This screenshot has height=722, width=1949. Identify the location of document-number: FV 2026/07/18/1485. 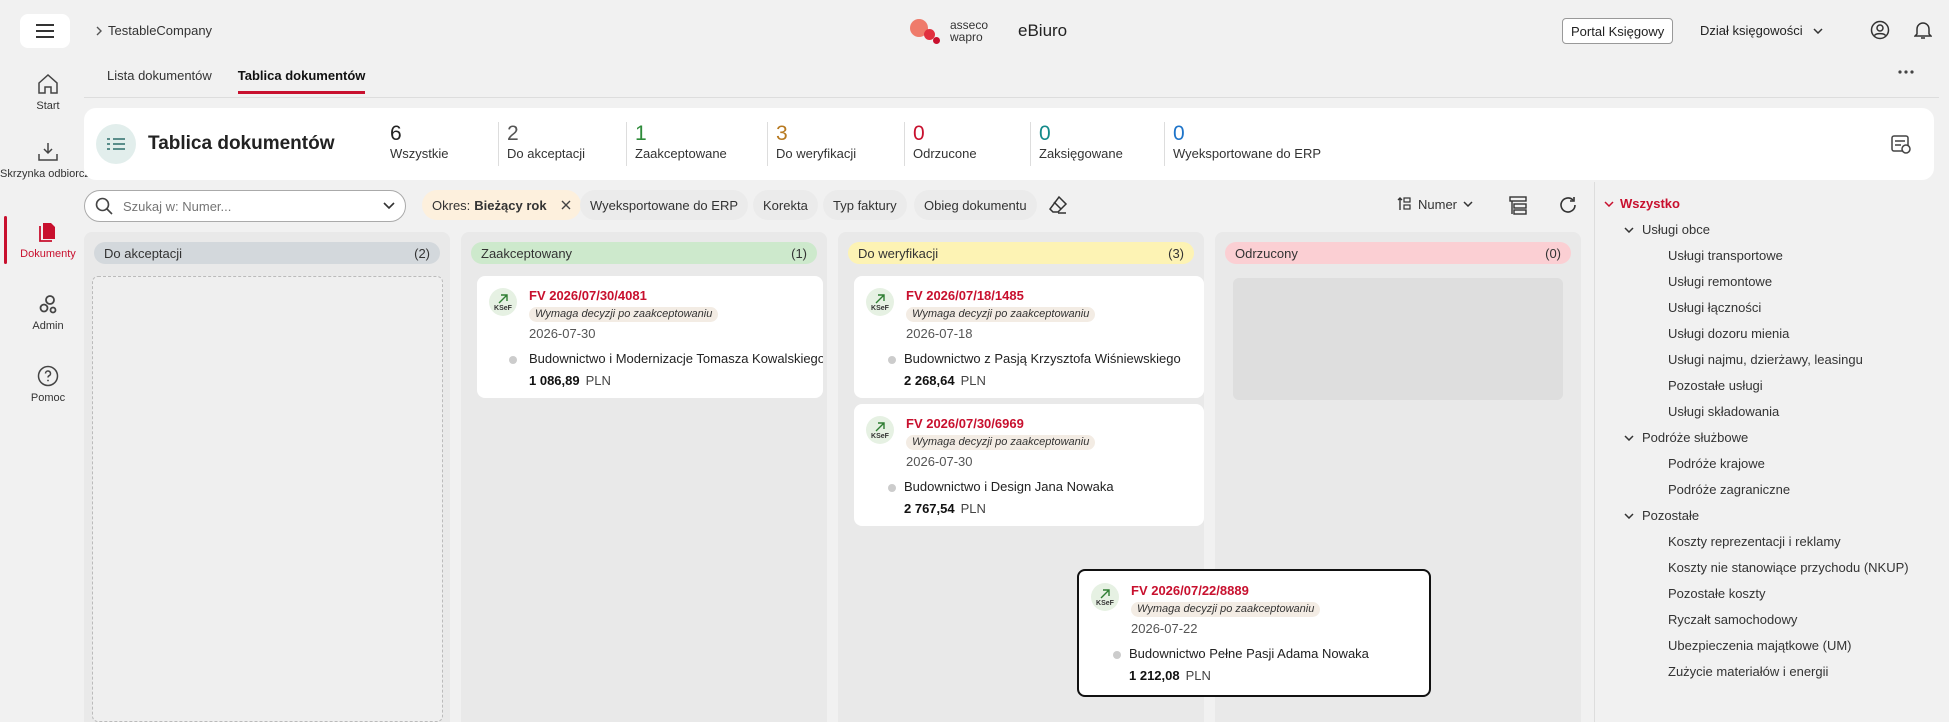
(965, 295).